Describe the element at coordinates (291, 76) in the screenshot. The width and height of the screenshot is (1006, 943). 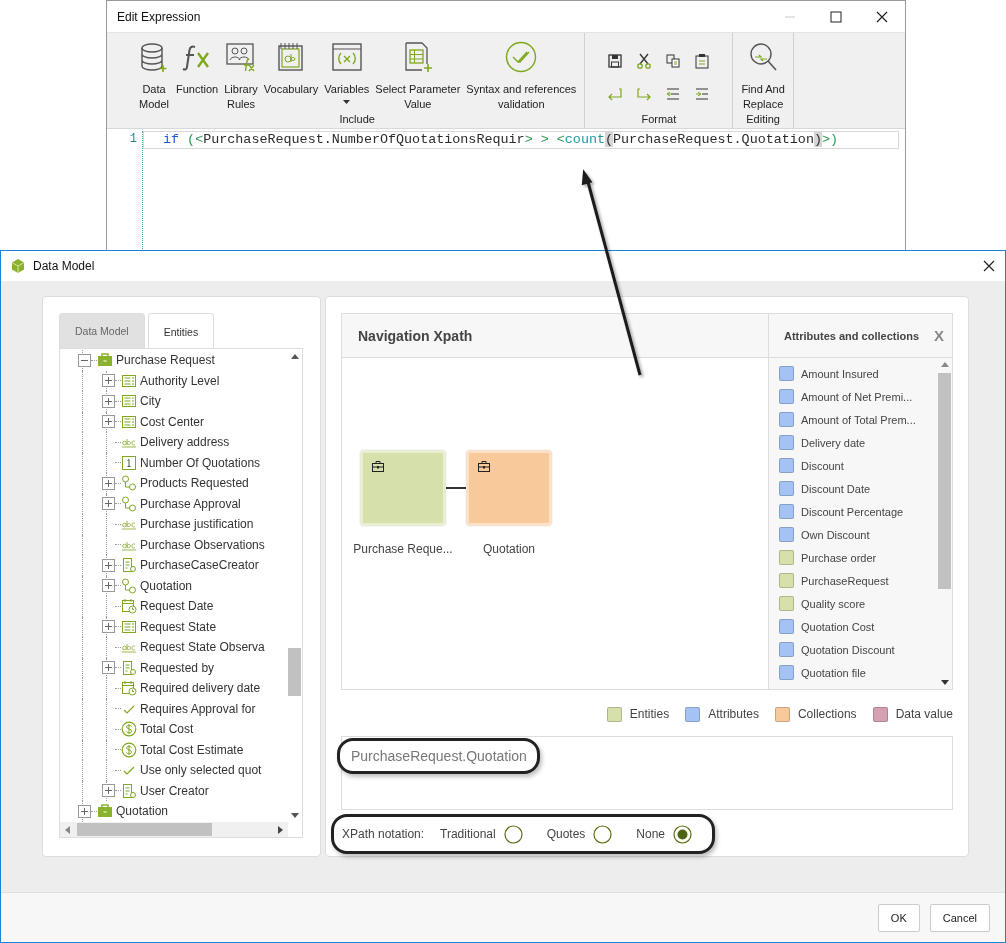
I see `ribbon-button: Vocabulary` at that location.